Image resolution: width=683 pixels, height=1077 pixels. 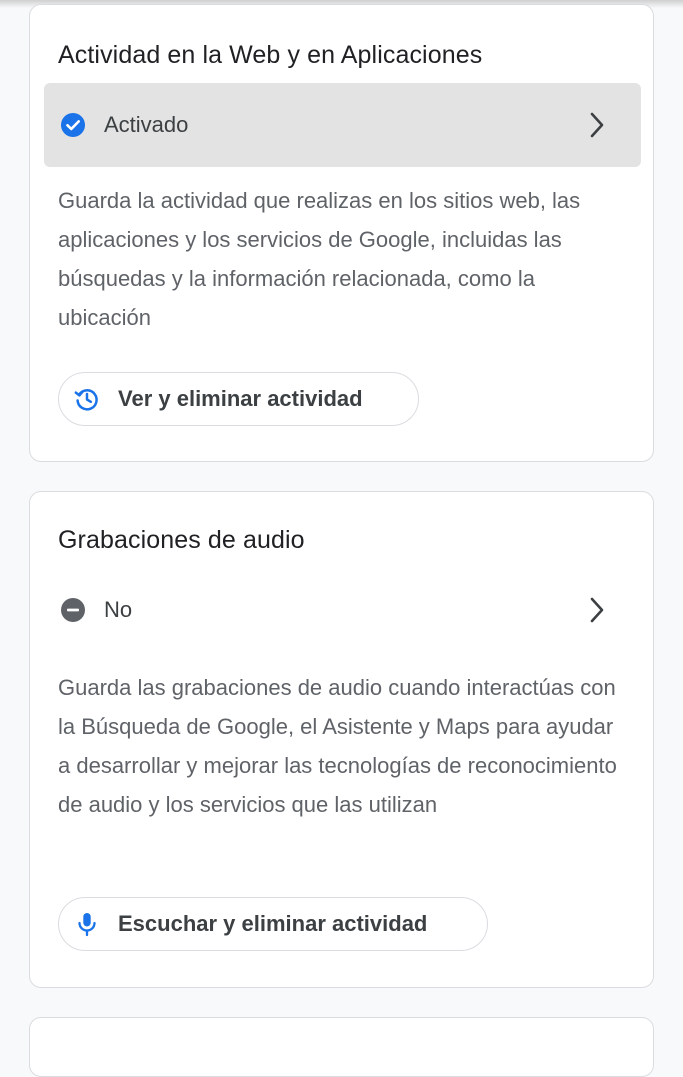 I want to click on card-title: Actividad en la Web y en Aplicaciones, so click(x=270, y=55).